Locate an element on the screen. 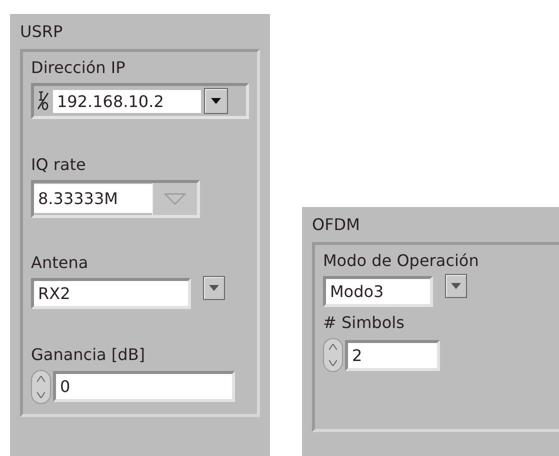  numeric-field: 0 is located at coordinates (144, 386).